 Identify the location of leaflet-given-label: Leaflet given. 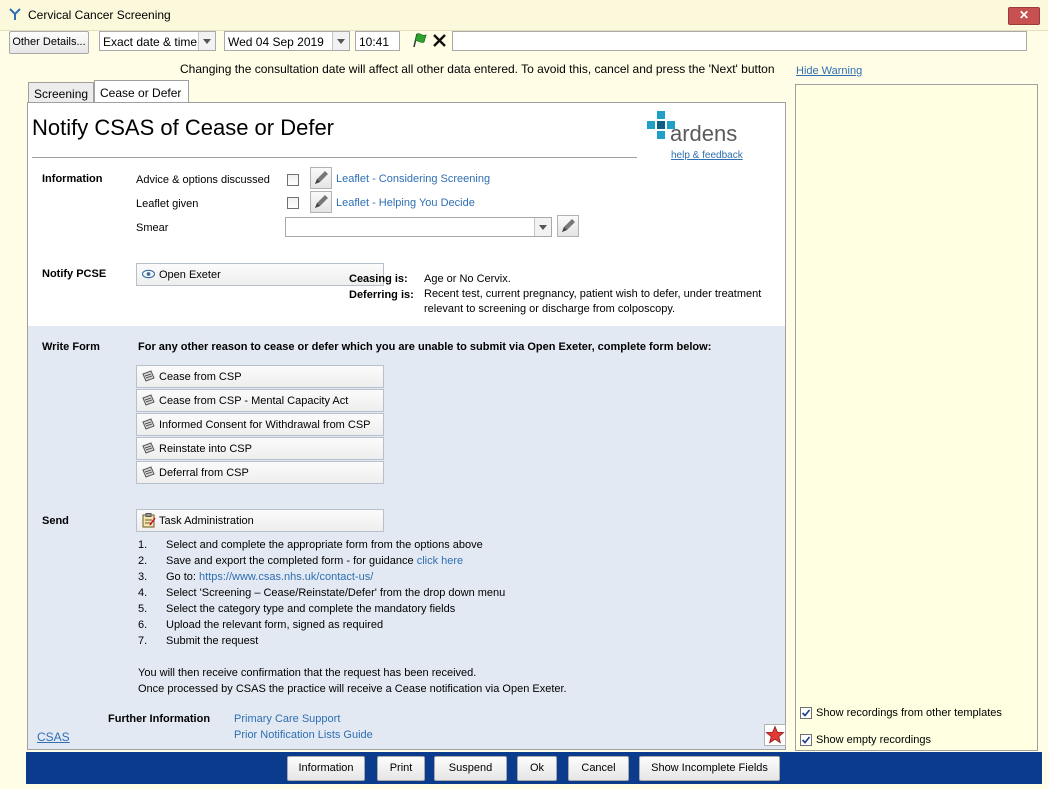
(167, 204).